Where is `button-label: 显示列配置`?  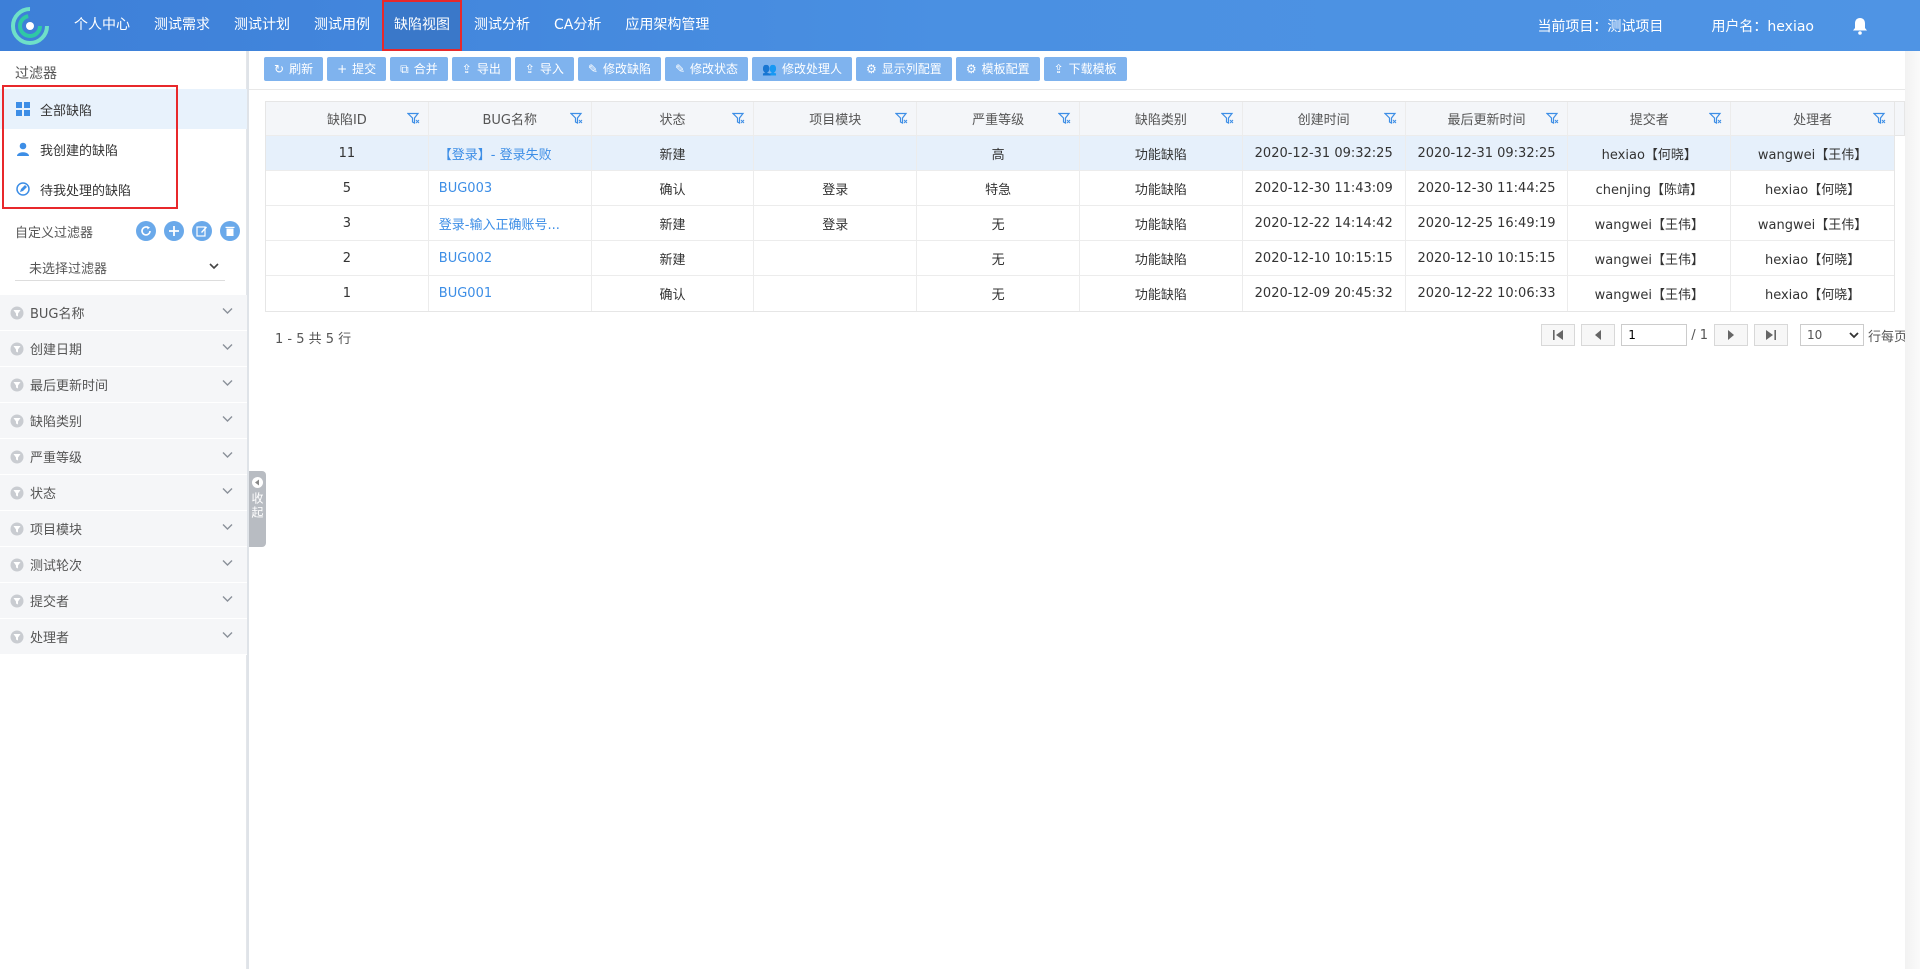 button-label: 显示列配置 is located at coordinates (911, 69).